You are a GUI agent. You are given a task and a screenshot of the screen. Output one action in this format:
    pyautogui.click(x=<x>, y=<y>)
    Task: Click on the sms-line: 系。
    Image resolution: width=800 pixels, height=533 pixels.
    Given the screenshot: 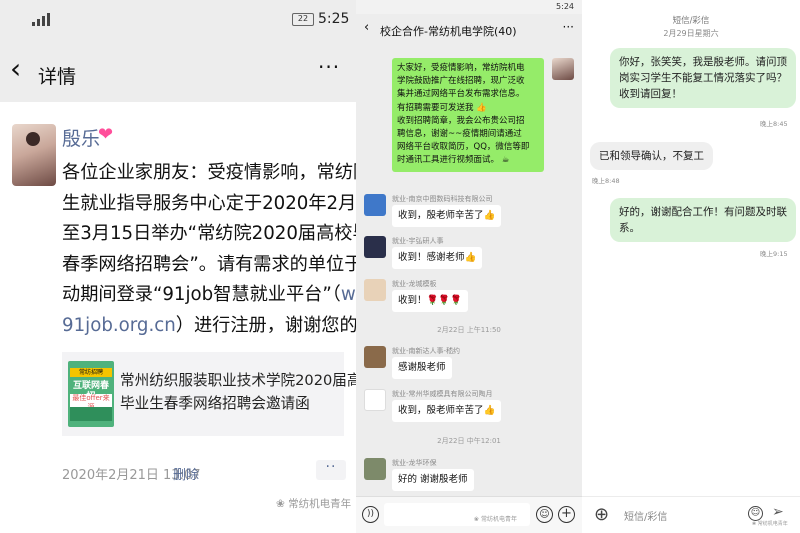 What is the action you would take?
    pyautogui.click(x=629, y=228)
    